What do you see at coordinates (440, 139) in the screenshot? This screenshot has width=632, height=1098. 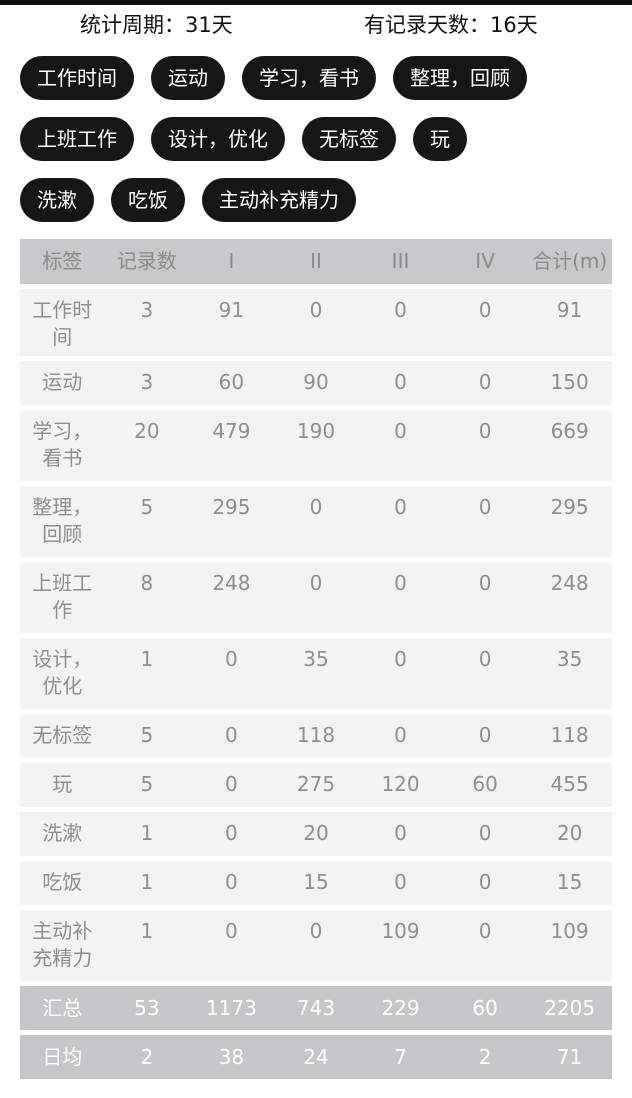 I see `tag-chip-play: 玩` at bounding box center [440, 139].